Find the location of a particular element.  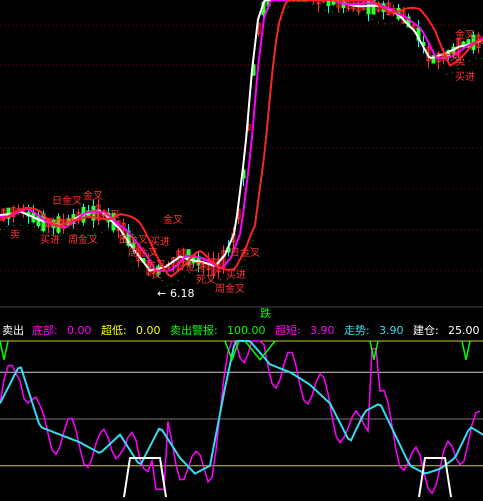

price-annotation: ← 6.18 is located at coordinates (176, 293).